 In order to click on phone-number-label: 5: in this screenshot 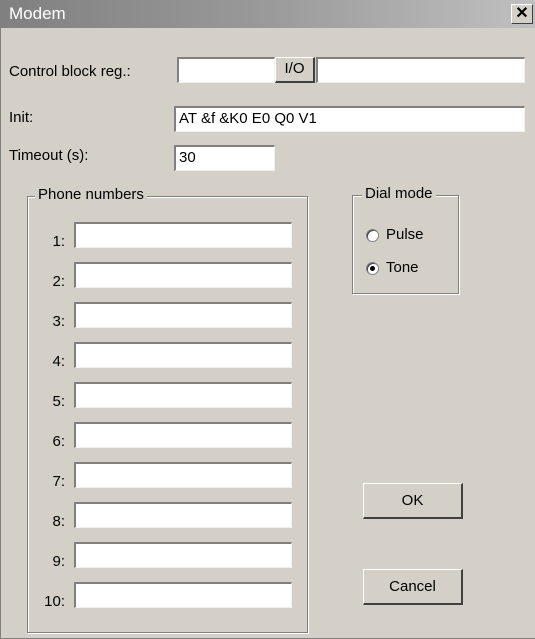, I will do `click(58, 401)`.